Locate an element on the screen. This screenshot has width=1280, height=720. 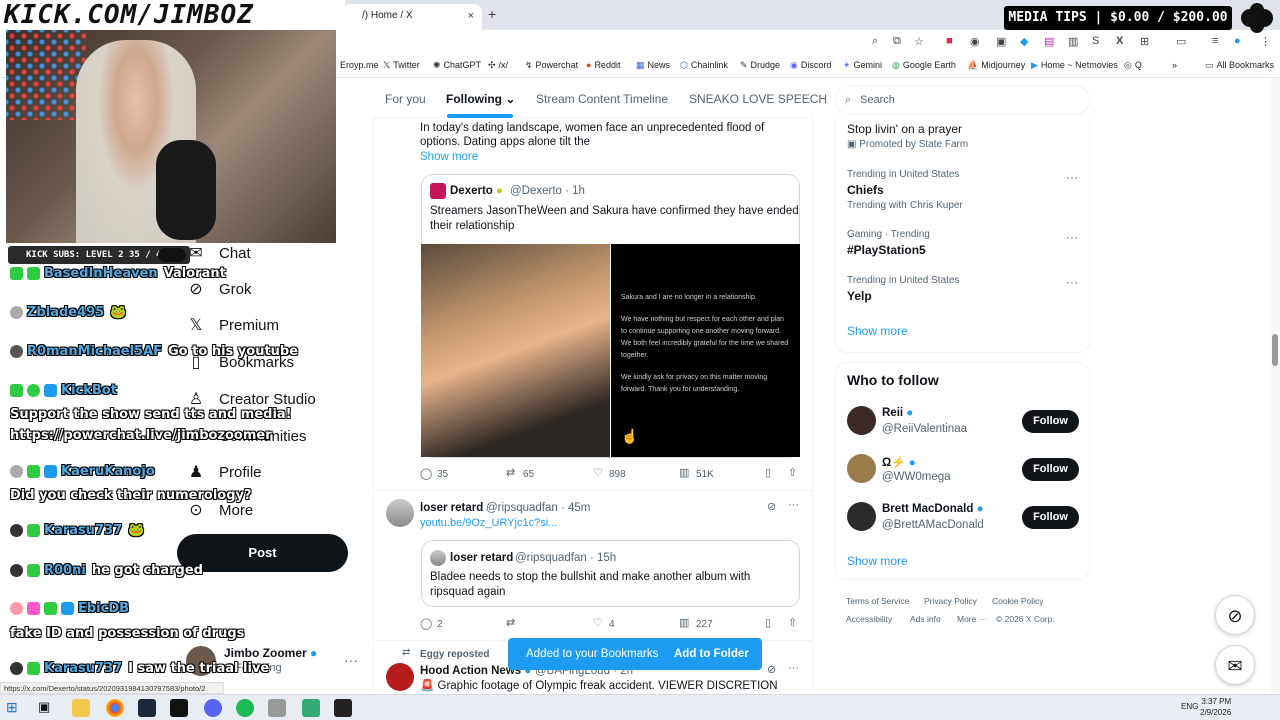
bookmark-item: ● Reddit is located at coordinates (603, 65).